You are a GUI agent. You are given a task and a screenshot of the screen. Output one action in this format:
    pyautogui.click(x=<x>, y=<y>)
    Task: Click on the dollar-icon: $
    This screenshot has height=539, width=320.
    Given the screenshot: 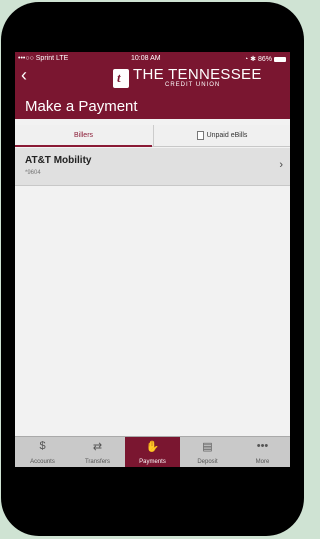 What is the action you would take?
    pyautogui.click(x=42, y=446)
    